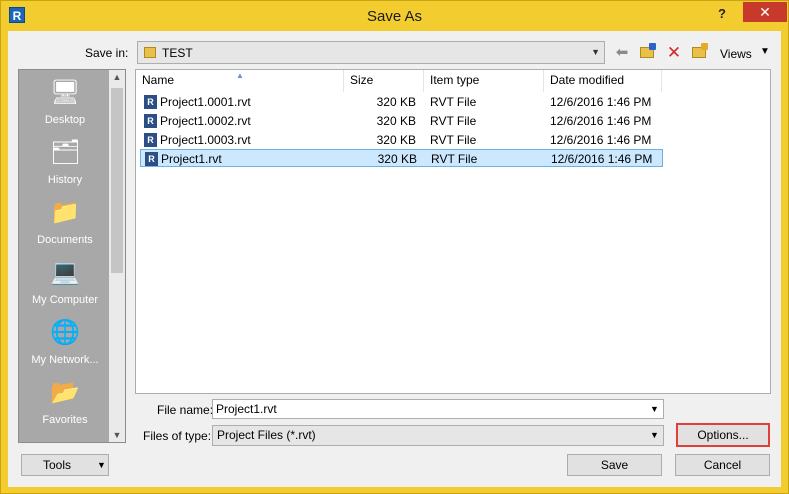  Describe the element at coordinates (117, 180) in the screenshot. I see `scrollbar-thumb` at that location.